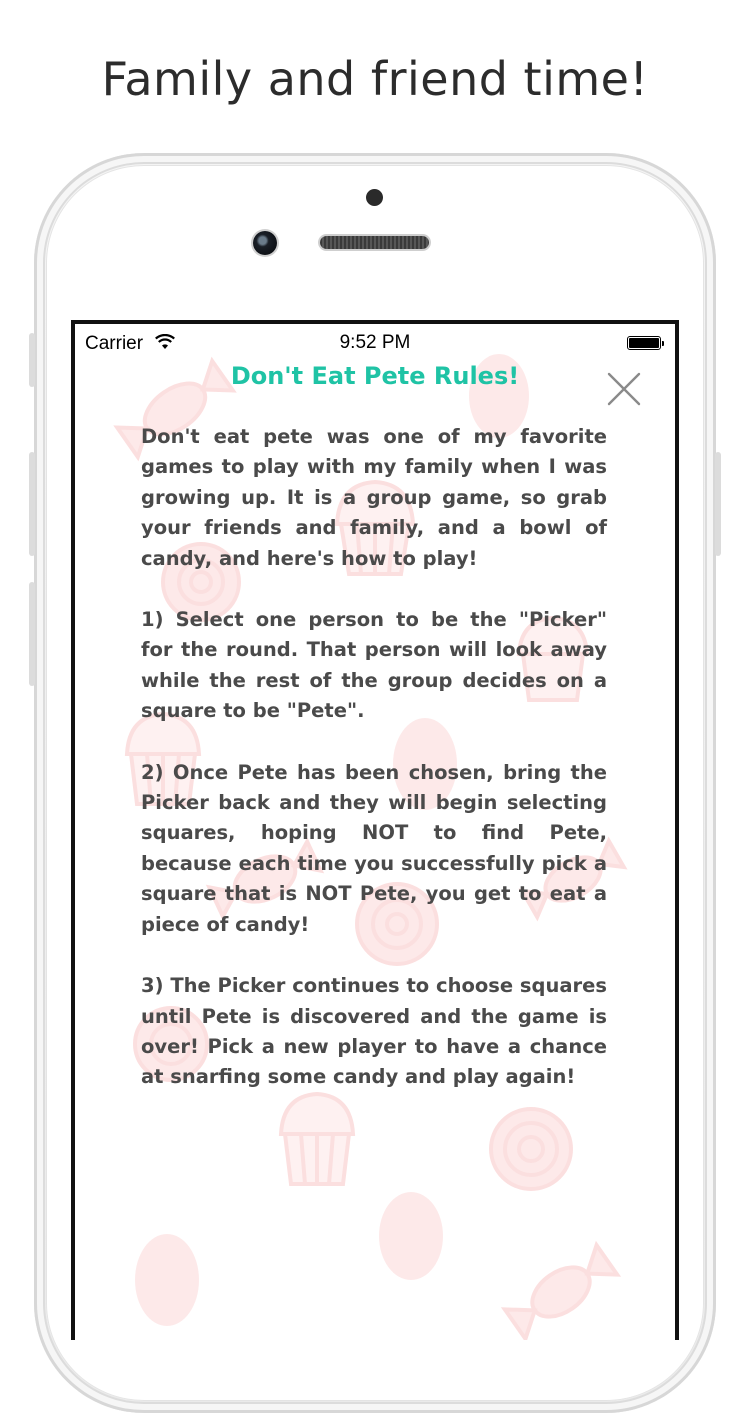  I want to click on candy-wrapper-icon, so click(561, 1290).